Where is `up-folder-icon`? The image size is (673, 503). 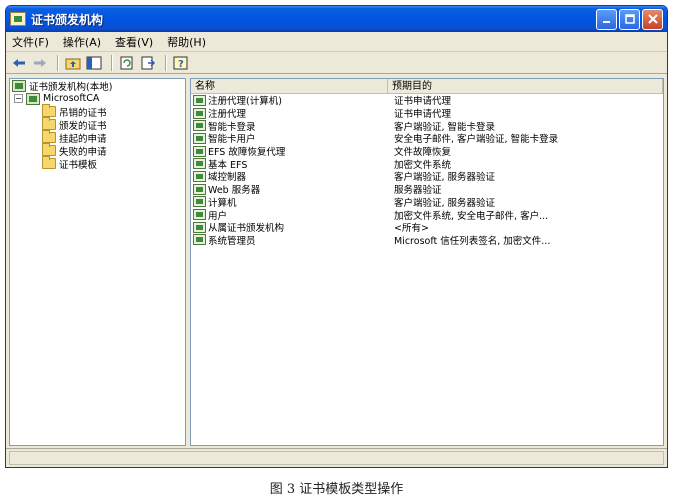
up-folder-icon is located at coordinates (73, 63).